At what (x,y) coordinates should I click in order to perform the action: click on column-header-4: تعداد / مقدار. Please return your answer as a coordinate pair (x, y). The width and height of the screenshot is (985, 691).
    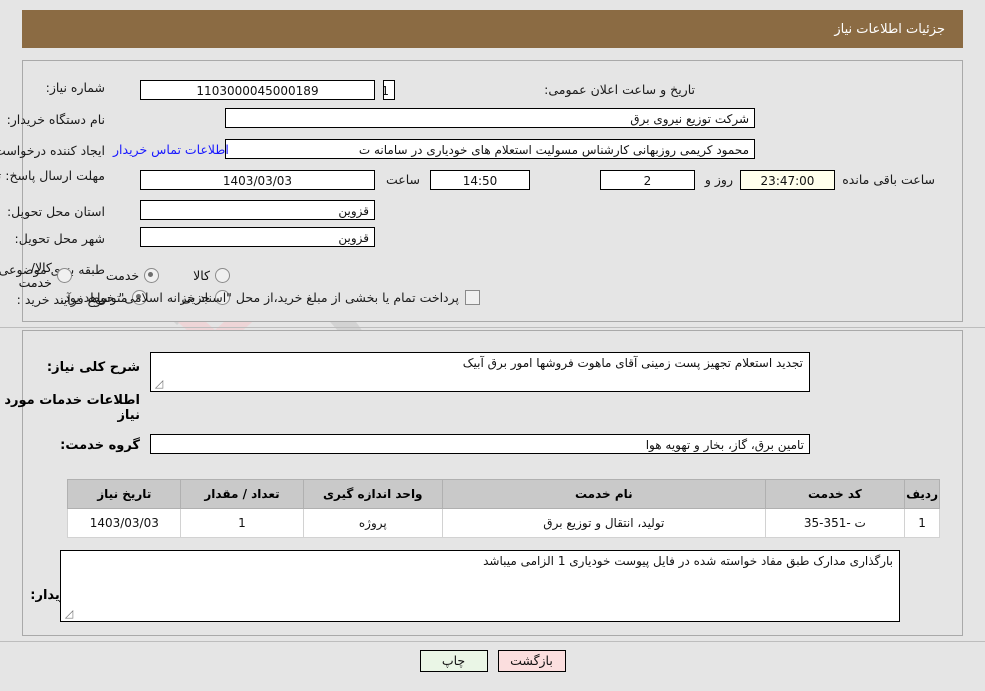
    Looking at the image, I should click on (242, 494).